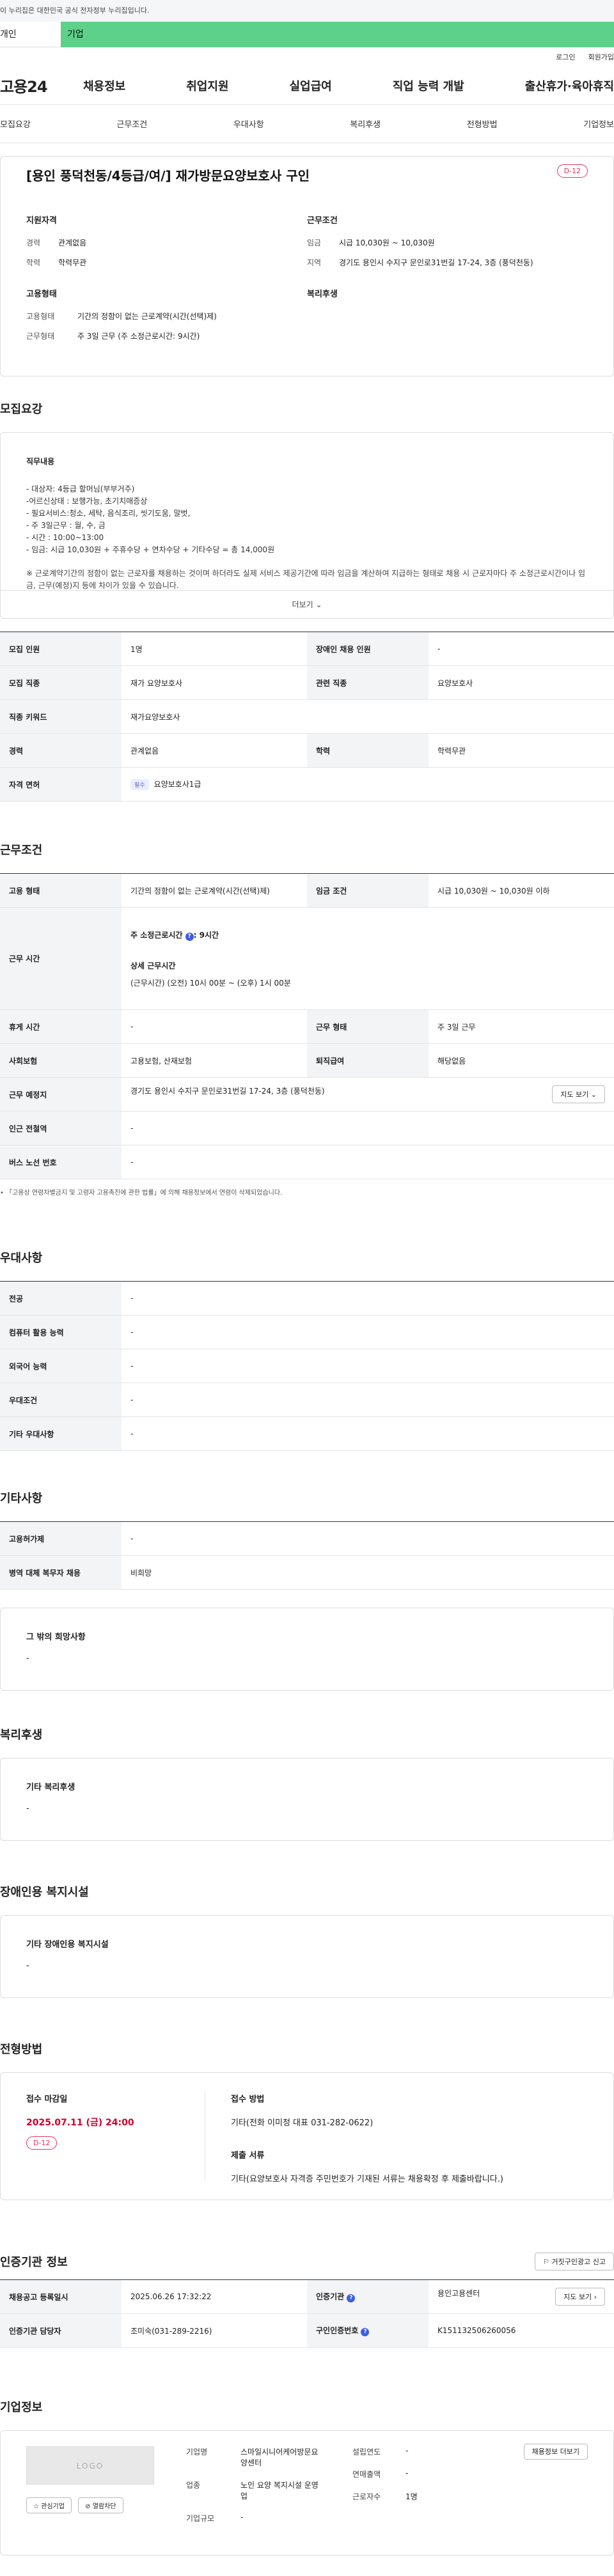 This screenshot has width=614, height=2576. What do you see at coordinates (307, 57) in the screenshot?
I see `util-bar: 로그인 회원가입` at bounding box center [307, 57].